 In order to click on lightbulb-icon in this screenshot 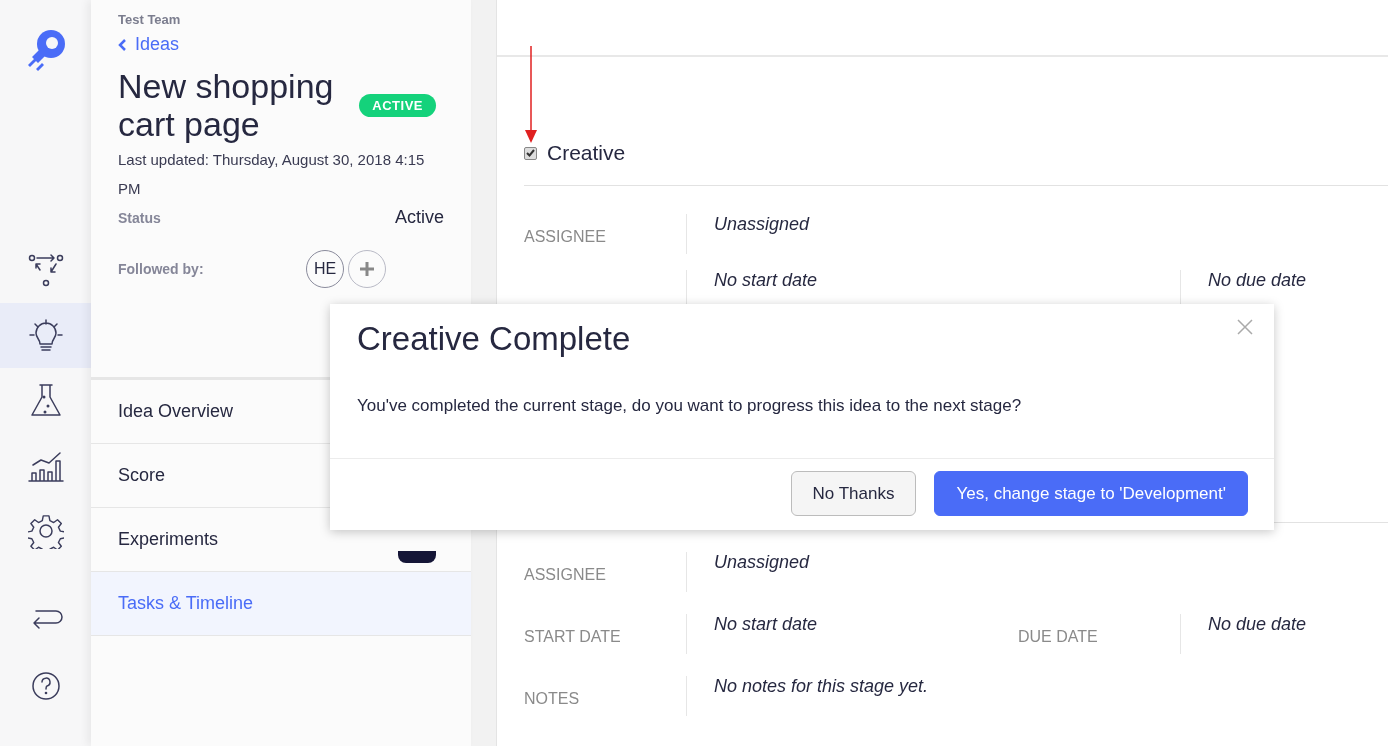, I will do `click(45, 335)`.